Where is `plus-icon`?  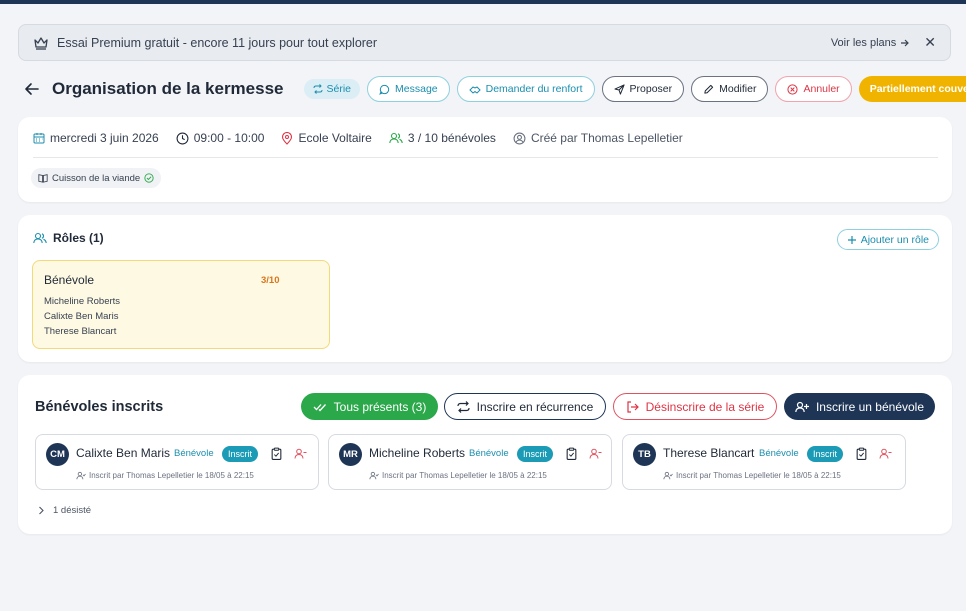
plus-icon is located at coordinates (851, 239).